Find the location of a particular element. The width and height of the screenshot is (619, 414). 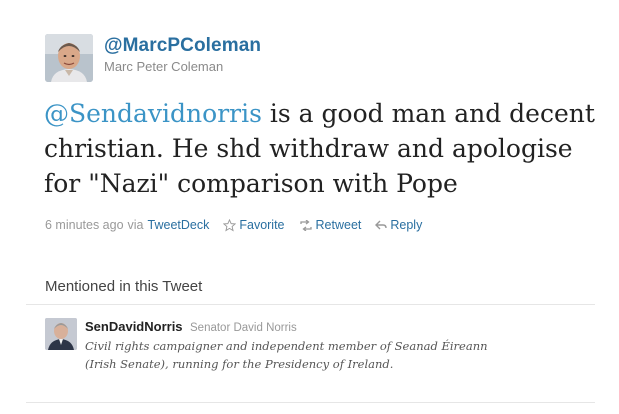

retweet-button: Retweet is located at coordinates (330, 225).